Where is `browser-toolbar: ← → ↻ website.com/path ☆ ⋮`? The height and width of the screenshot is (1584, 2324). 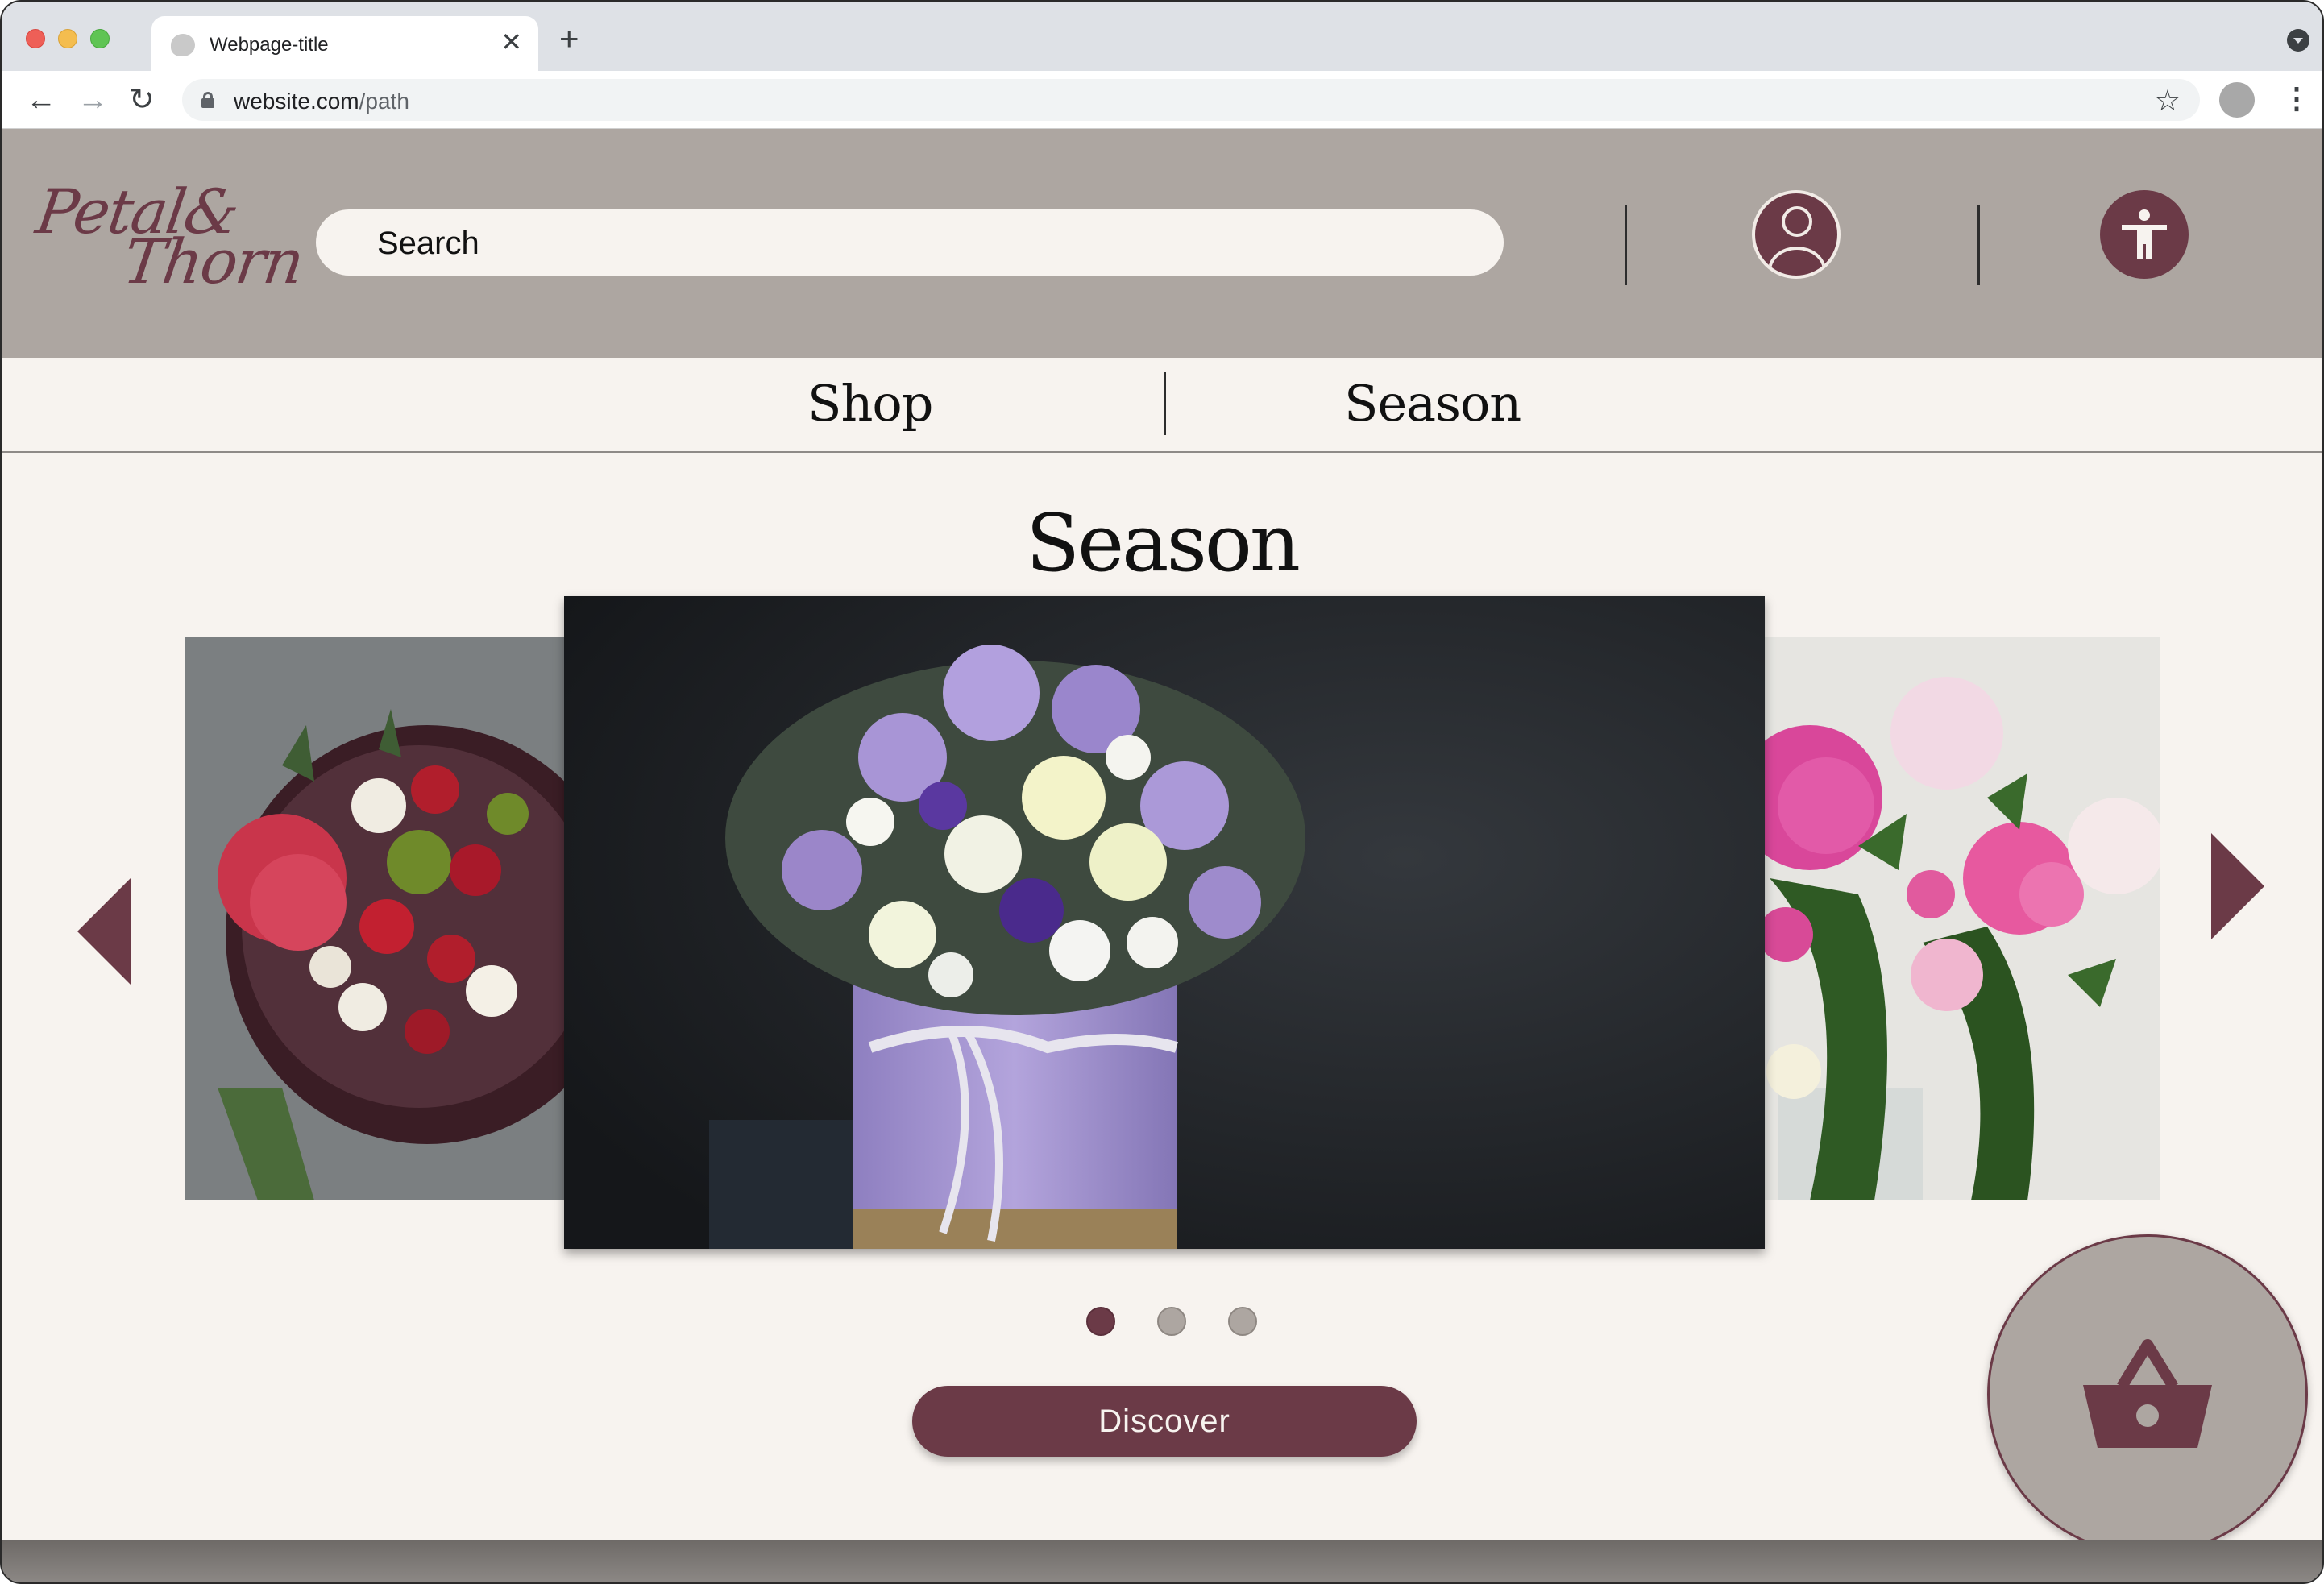
browser-toolbar: ← → ↻ website.com/path ☆ ⋮ is located at coordinates (1162, 100).